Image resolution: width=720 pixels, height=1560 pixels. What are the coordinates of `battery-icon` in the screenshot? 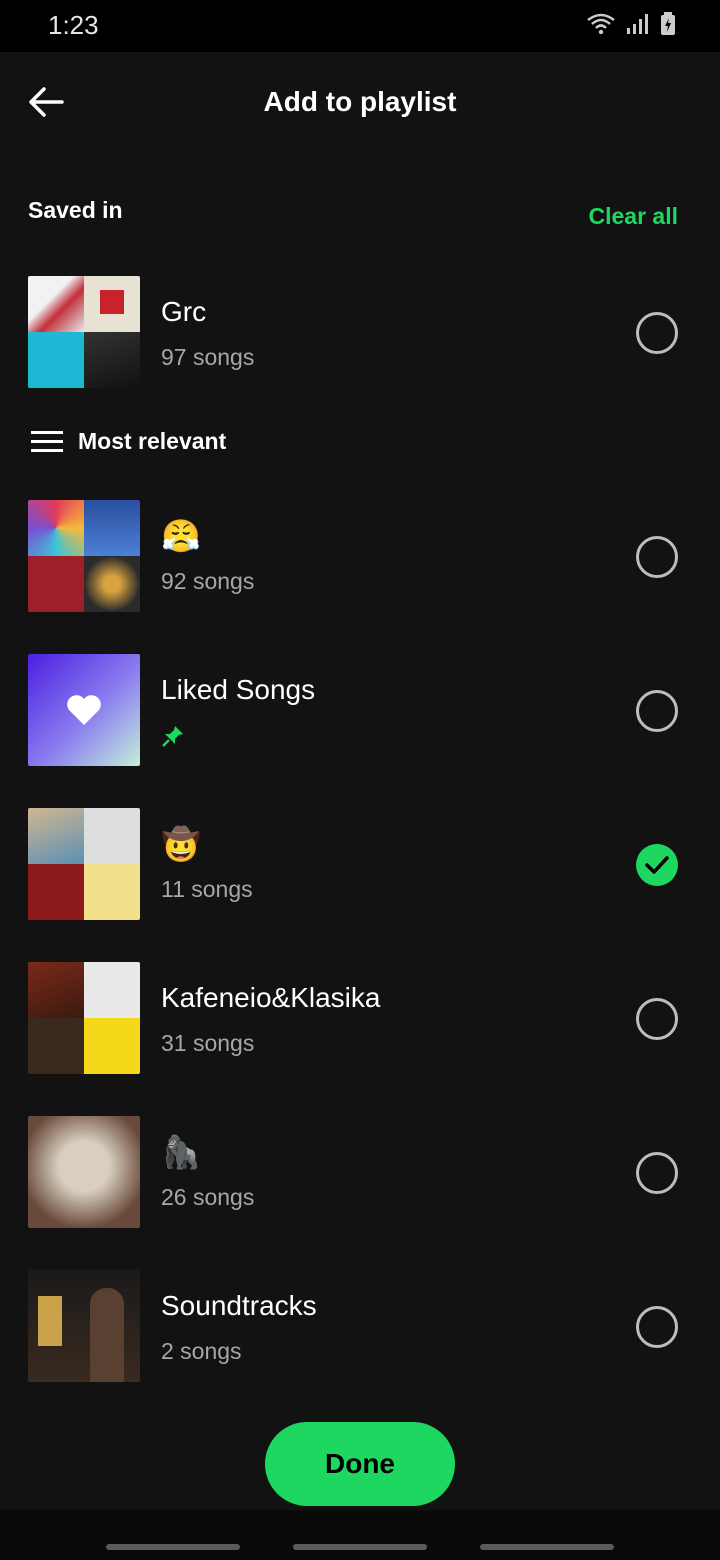 It's located at (668, 23).